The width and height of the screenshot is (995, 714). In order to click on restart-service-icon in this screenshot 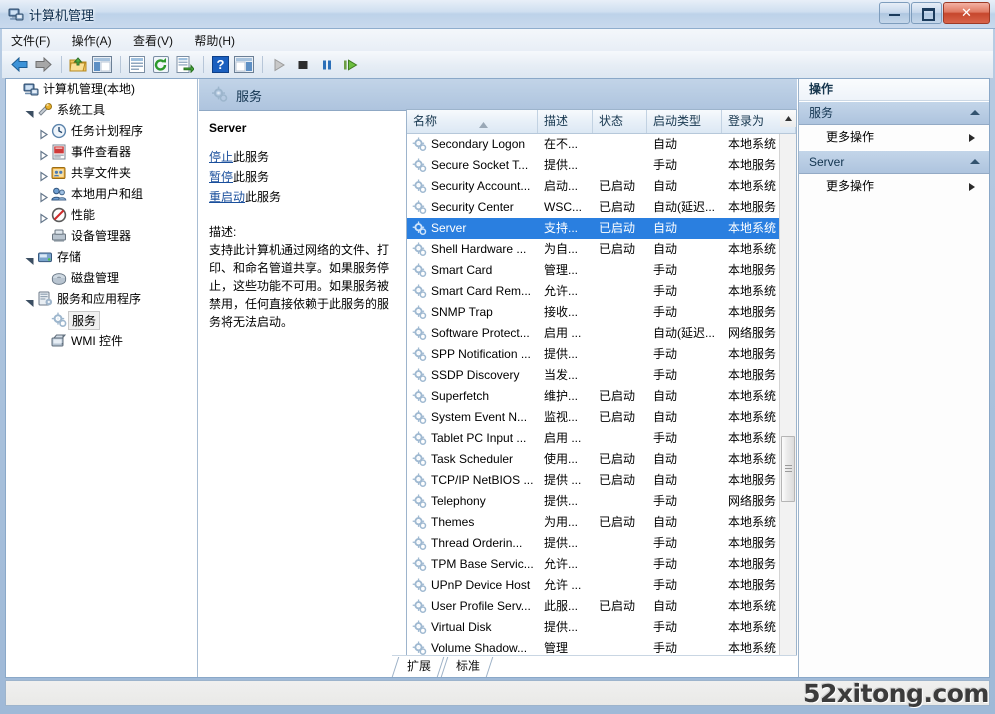, I will do `click(351, 64)`.